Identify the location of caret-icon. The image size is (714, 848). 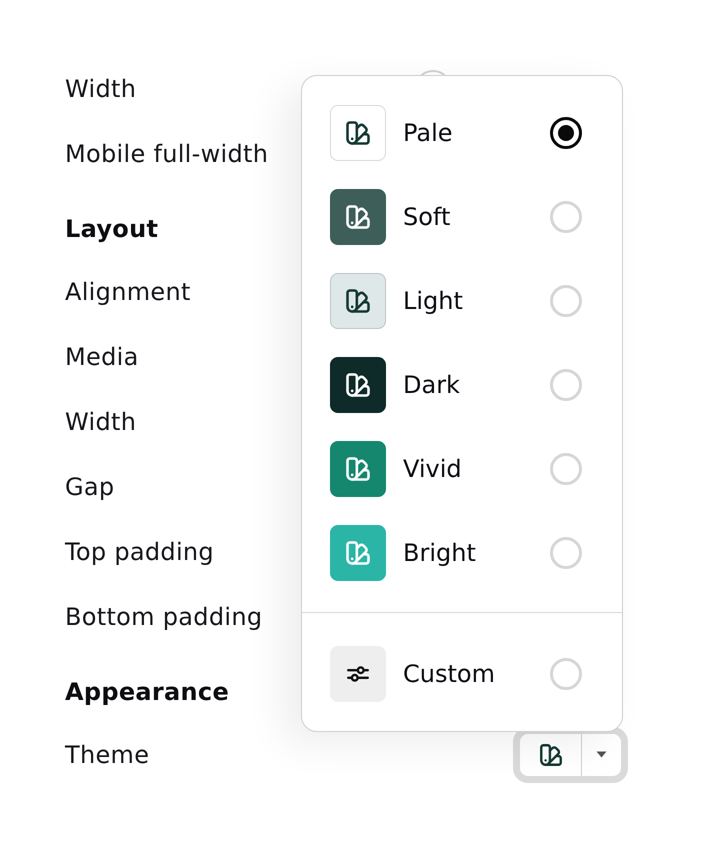
(601, 754).